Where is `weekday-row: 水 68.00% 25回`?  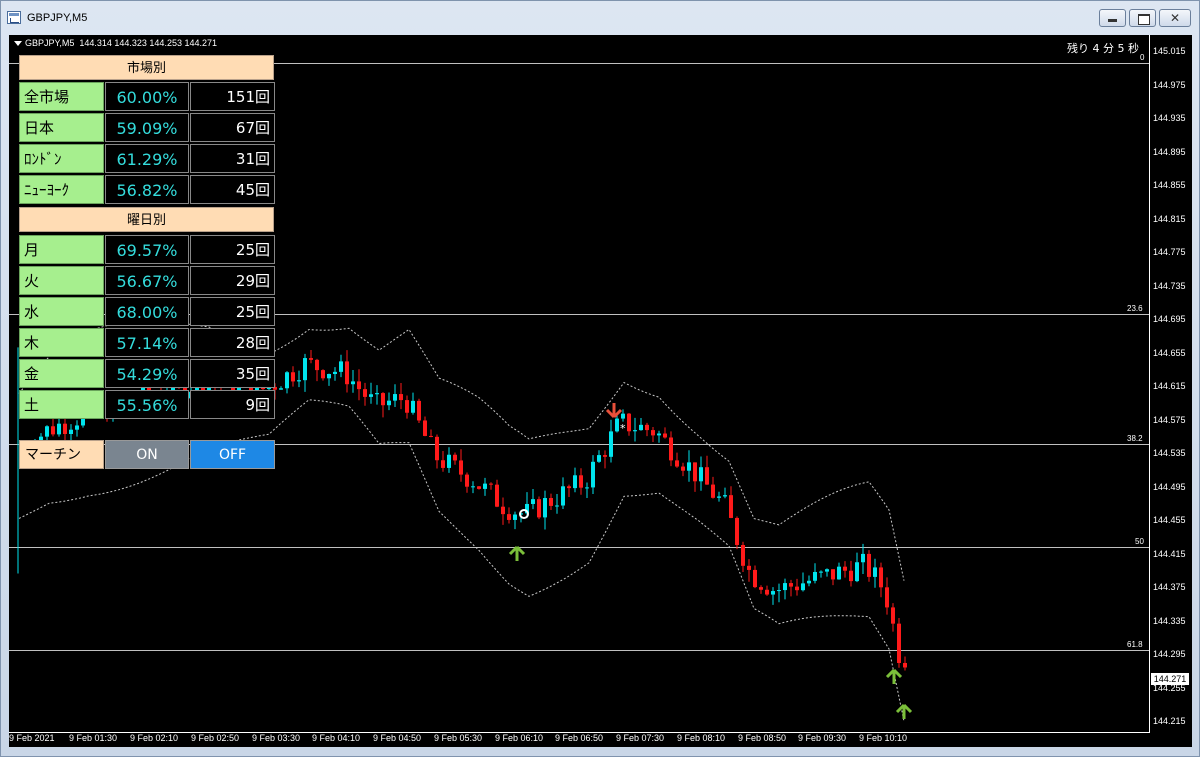
weekday-row: 水 68.00% 25回 is located at coordinates (147, 311).